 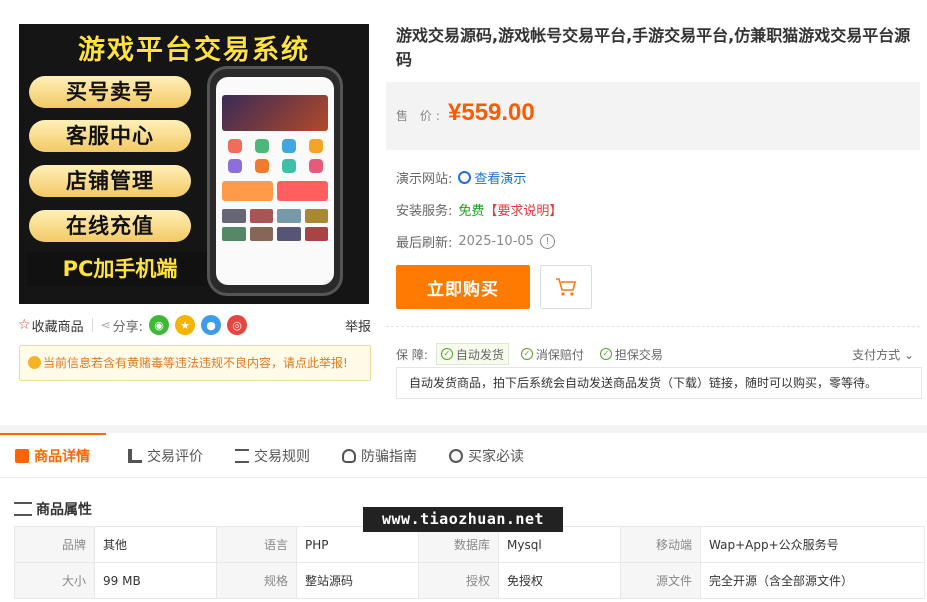 I want to click on attr-value: Wap+App+公众服务号, so click(x=812, y=544).